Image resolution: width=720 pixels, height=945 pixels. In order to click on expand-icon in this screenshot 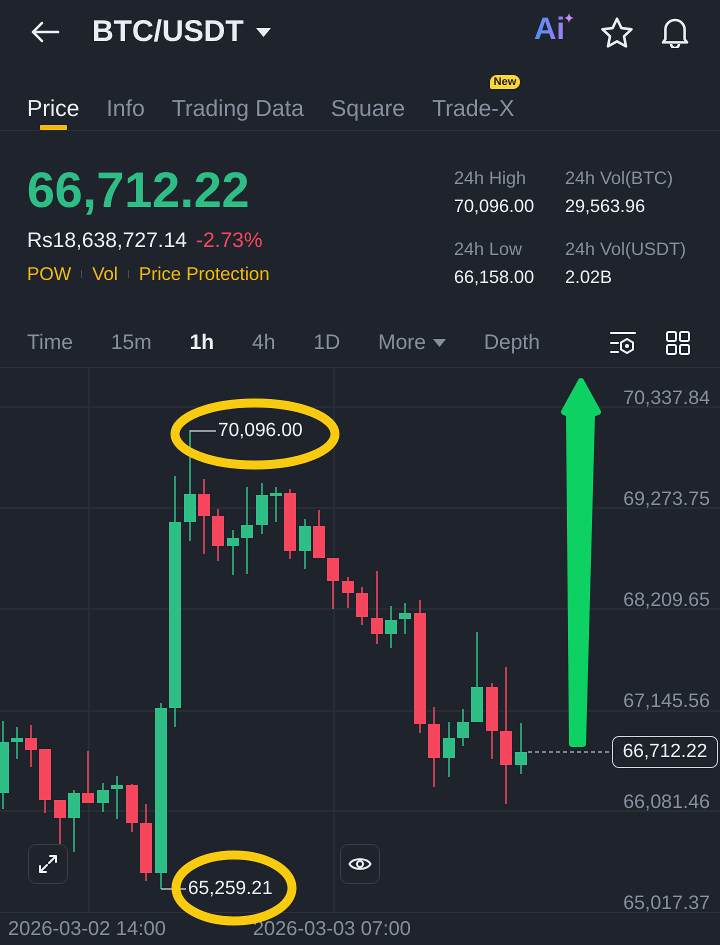, I will do `click(48, 864)`.